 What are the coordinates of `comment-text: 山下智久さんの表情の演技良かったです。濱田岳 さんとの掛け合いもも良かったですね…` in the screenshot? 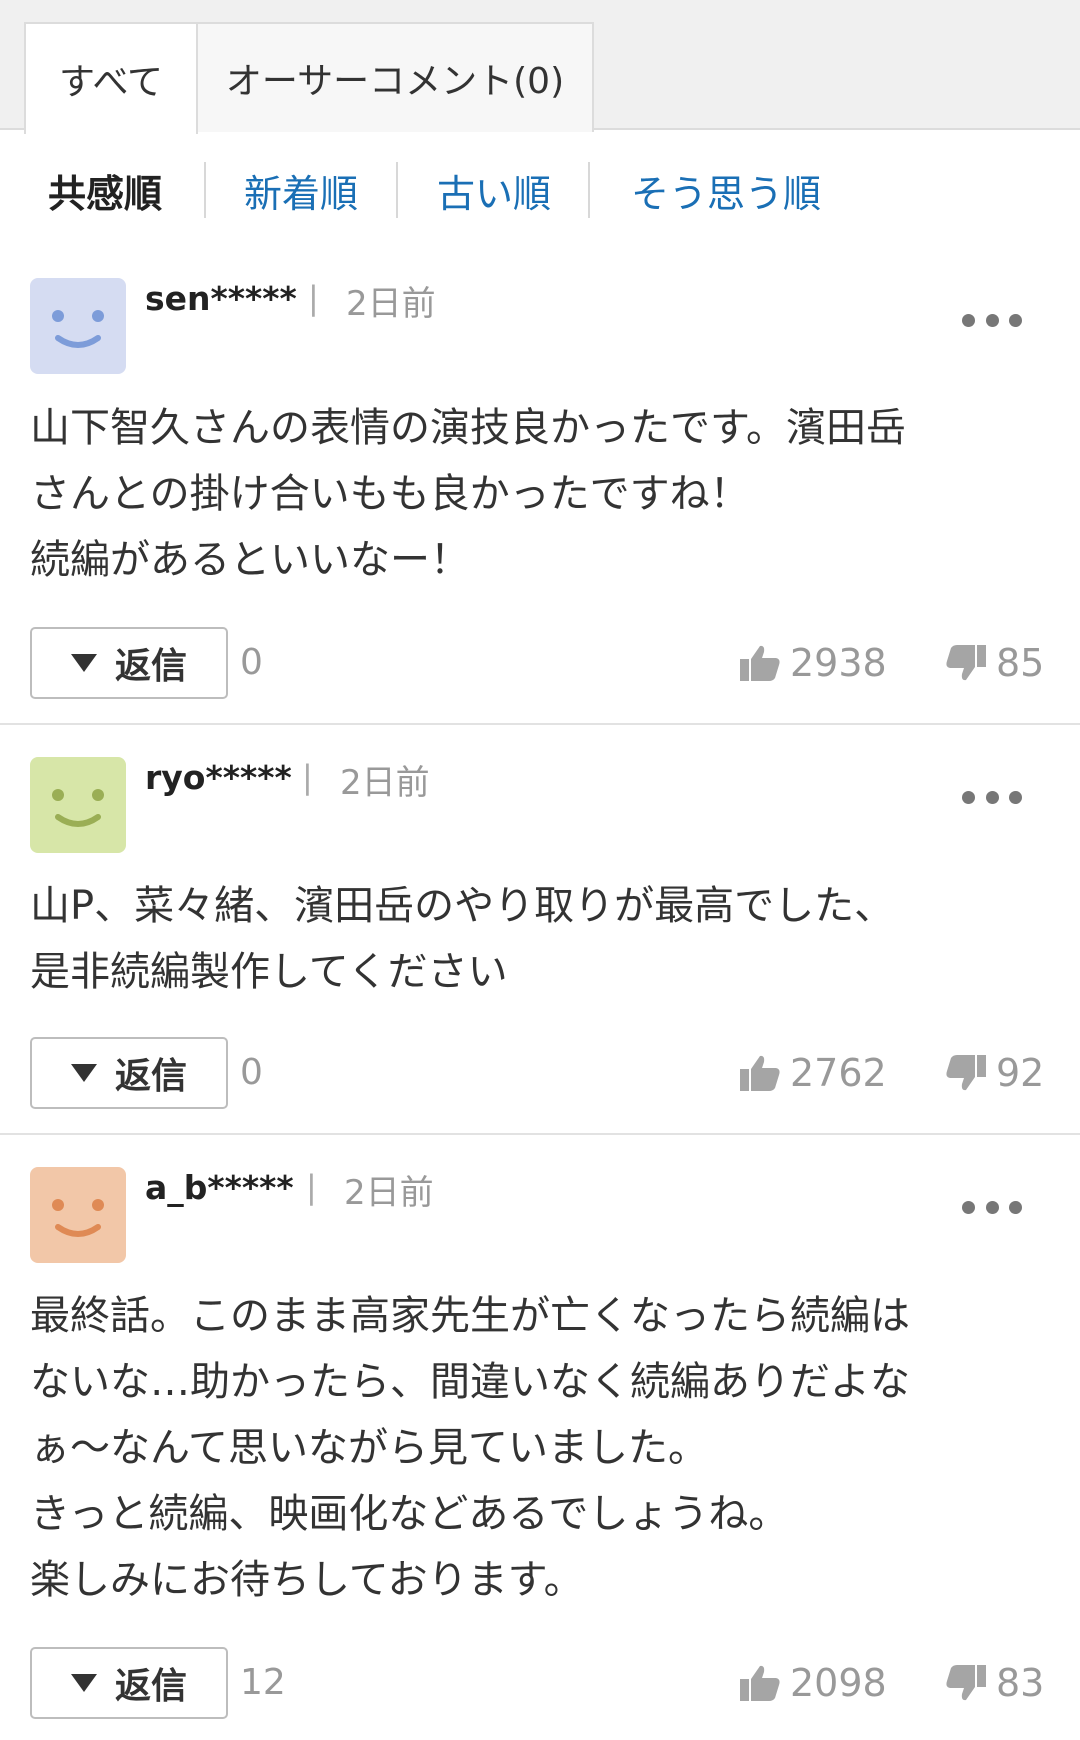 It's located at (468, 494).